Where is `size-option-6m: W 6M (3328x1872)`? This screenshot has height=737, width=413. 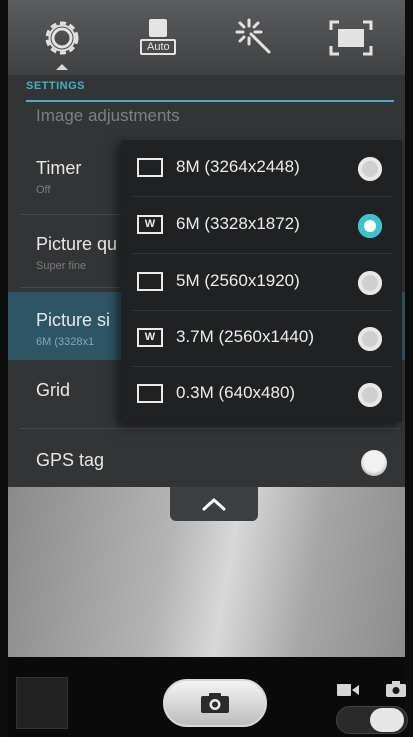 size-option-6m: W 6M (3328x1872) is located at coordinates (261, 225).